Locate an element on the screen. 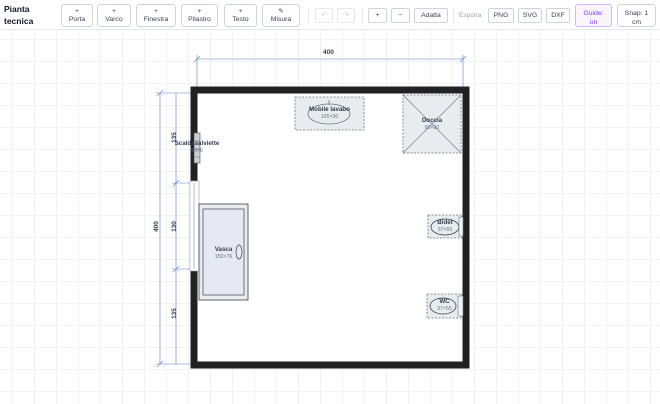  undo-button: ↶ is located at coordinates (324, 15).